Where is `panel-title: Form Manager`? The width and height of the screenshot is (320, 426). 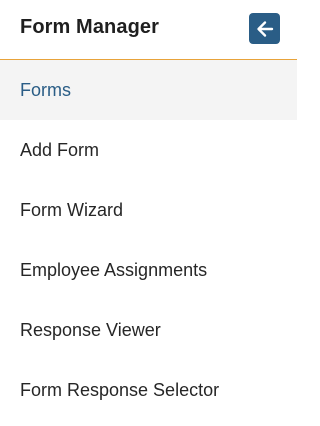 panel-title: Form Manager is located at coordinates (90, 27).